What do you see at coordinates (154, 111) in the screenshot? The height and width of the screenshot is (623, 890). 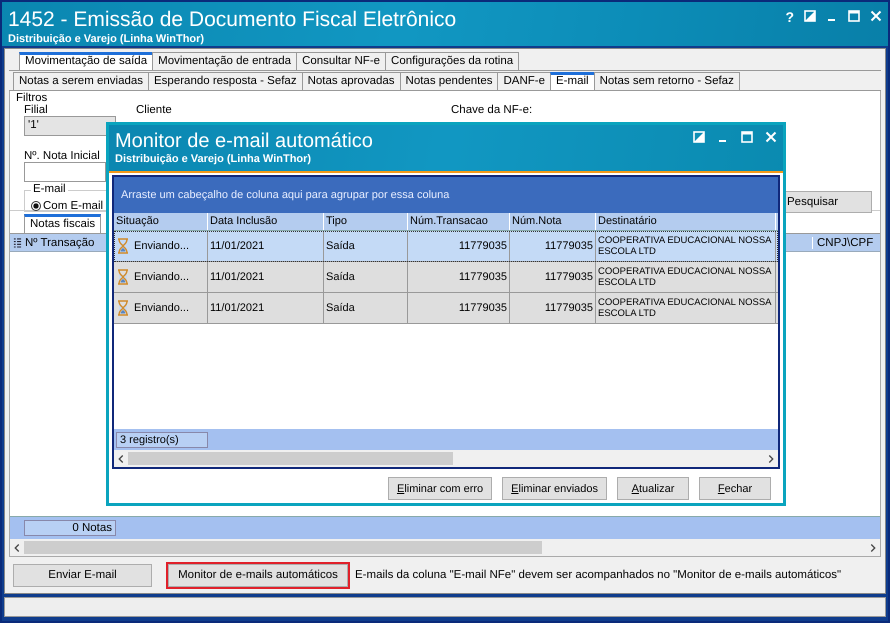 I see `field-label: Cliente` at bounding box center [154, 111].